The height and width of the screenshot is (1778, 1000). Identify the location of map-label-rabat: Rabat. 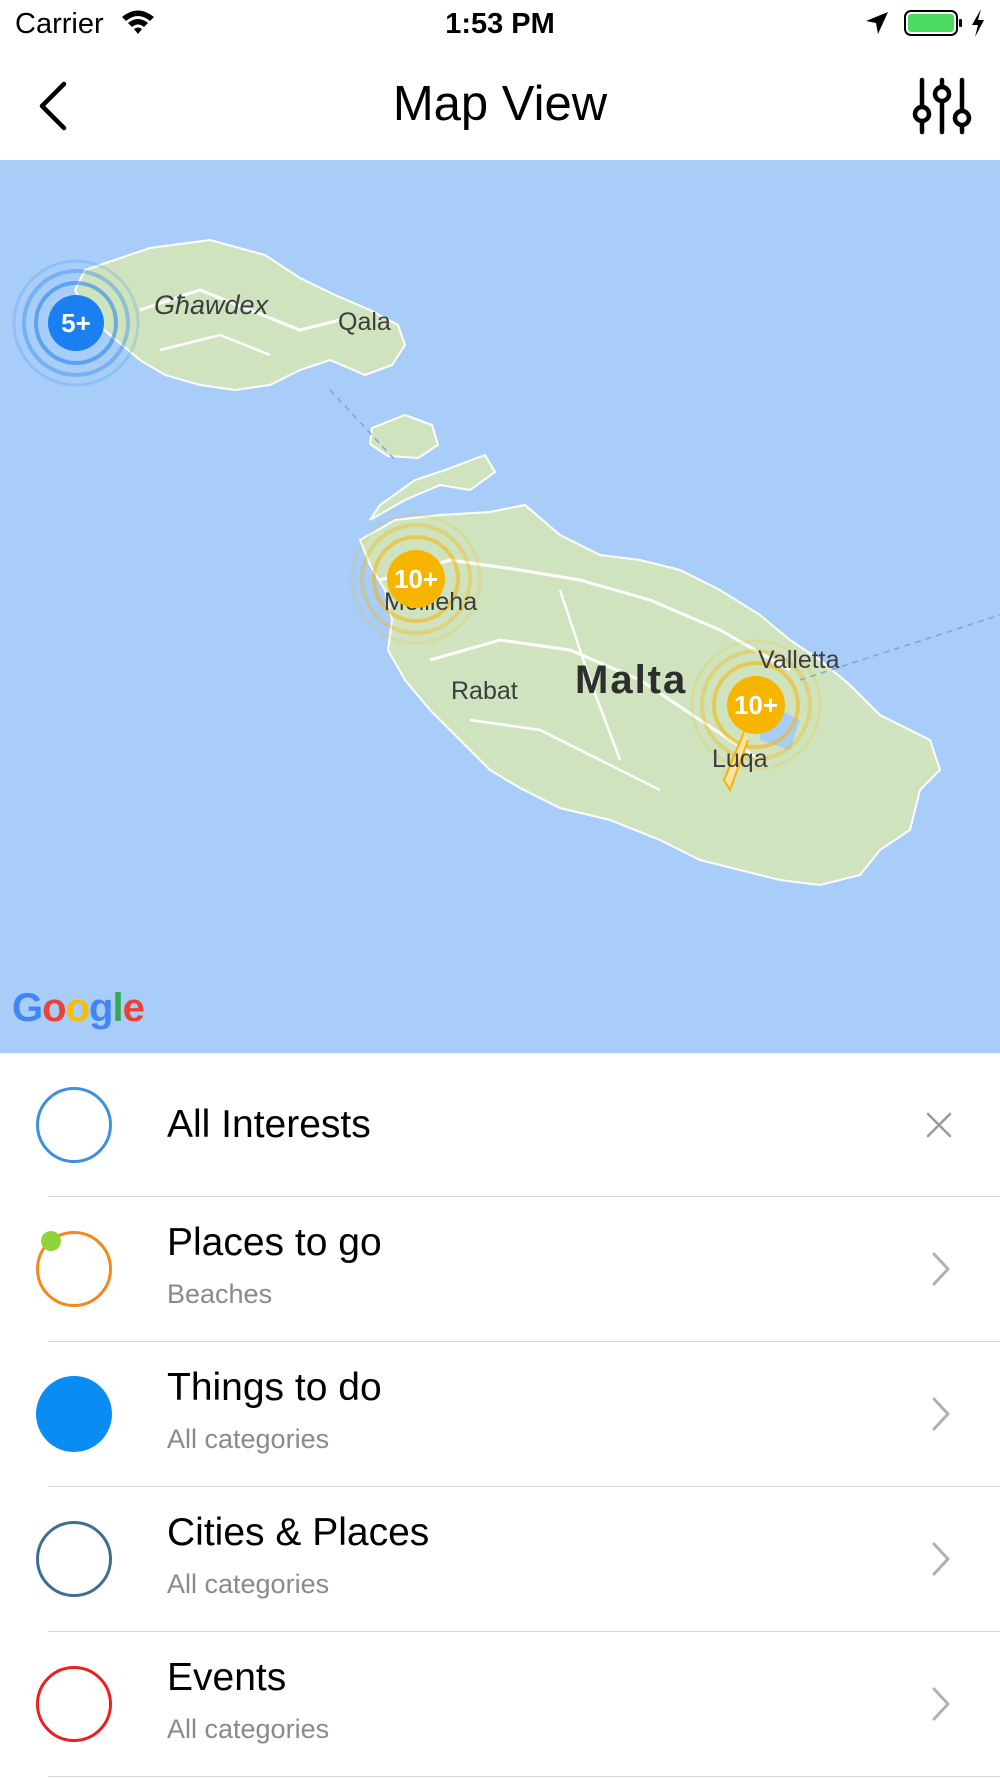
(484, 691).